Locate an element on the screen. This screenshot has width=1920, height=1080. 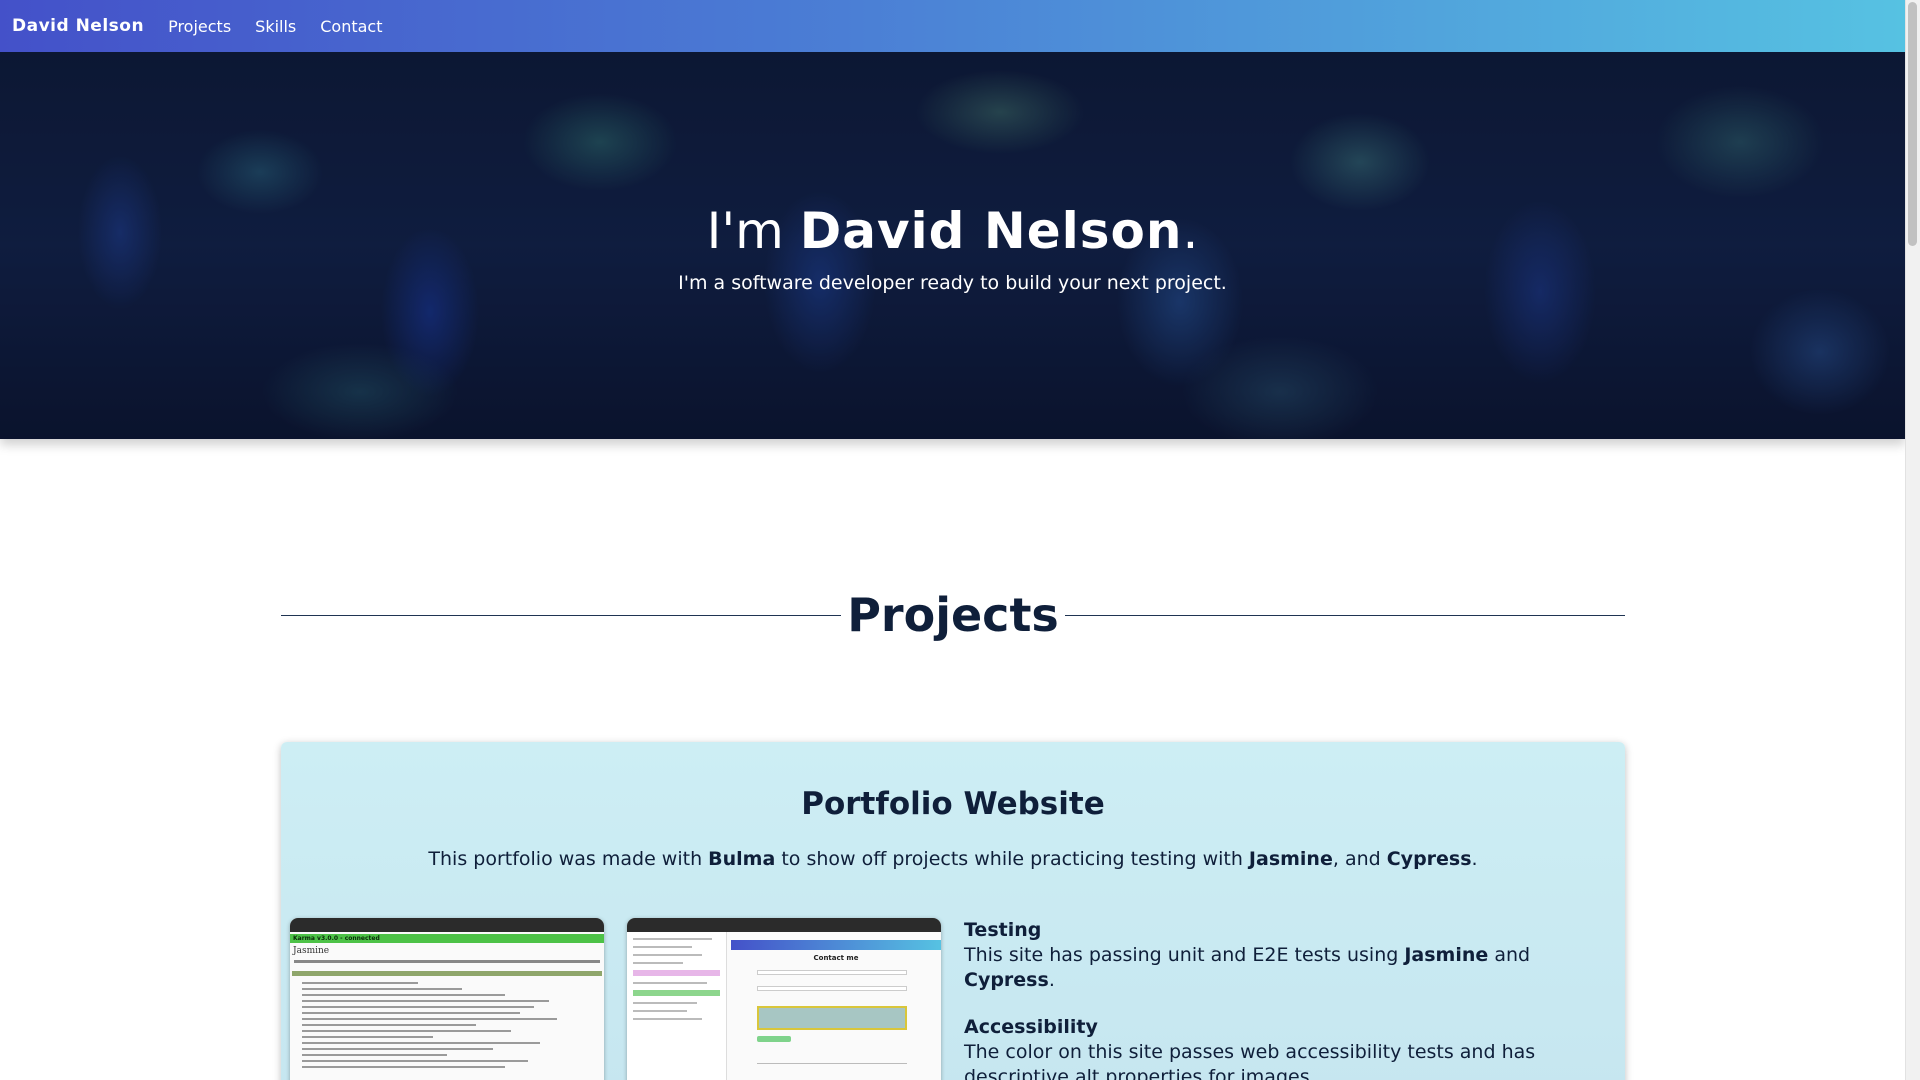
karma-status-bar: Karma v3.0.0 - connected is located at coordinates (447, 938).